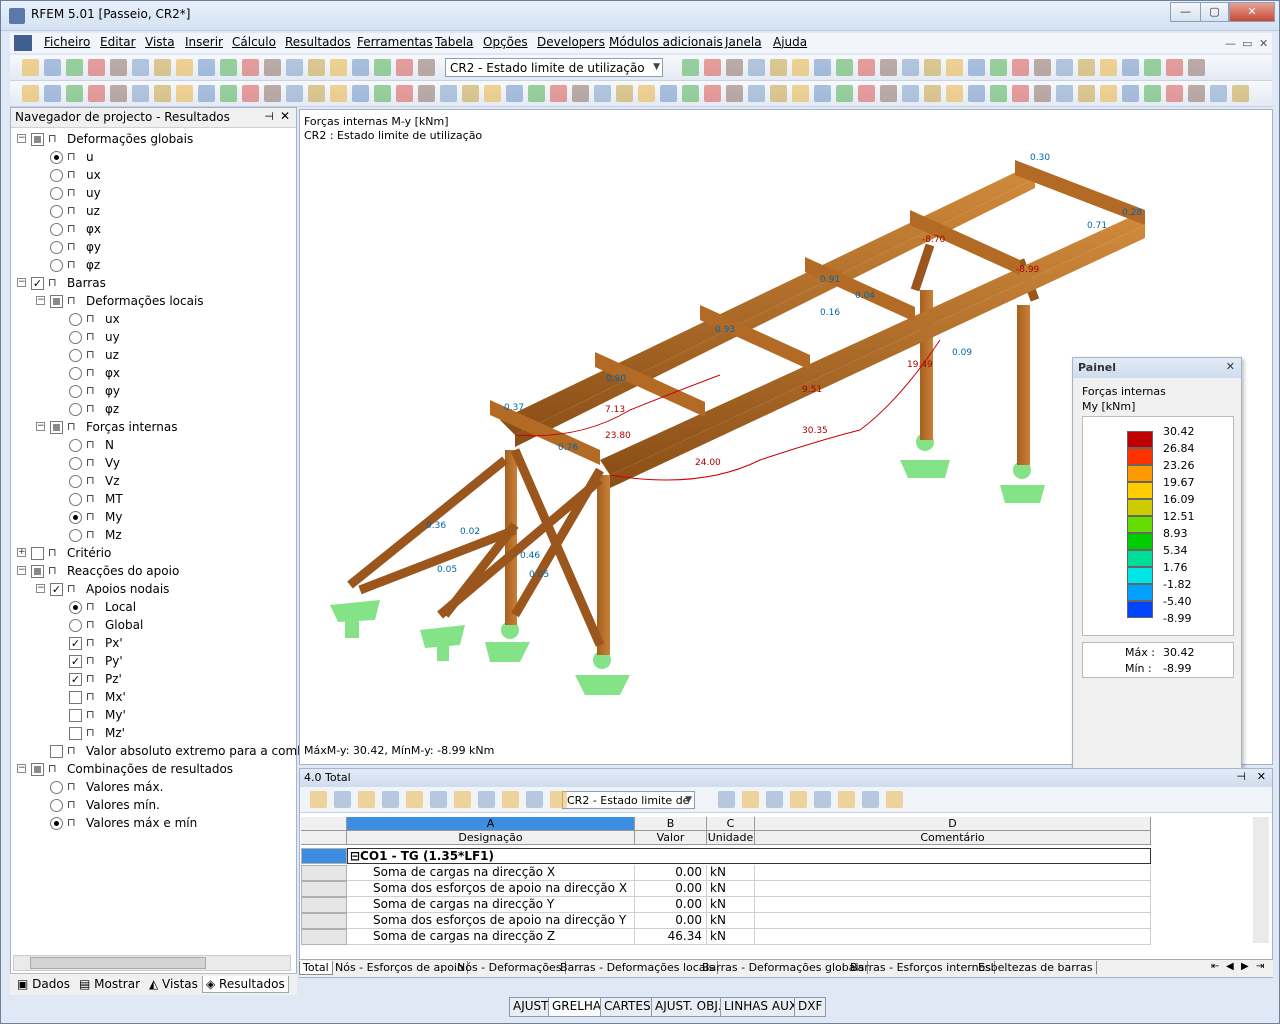 Image resolution: width=1280 pixels, height=1024 pixels. What do you see at coordinates (245, 984) in the screenshot?
I see `tab-resultados: ◈ Resultados` at bounding box center [245, 984].